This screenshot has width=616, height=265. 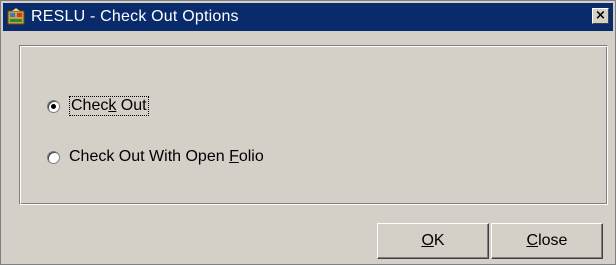 What do you see at coordinates (16, 17) in the screenshot?
I see `app-icon` at bounding box center [16, 17].